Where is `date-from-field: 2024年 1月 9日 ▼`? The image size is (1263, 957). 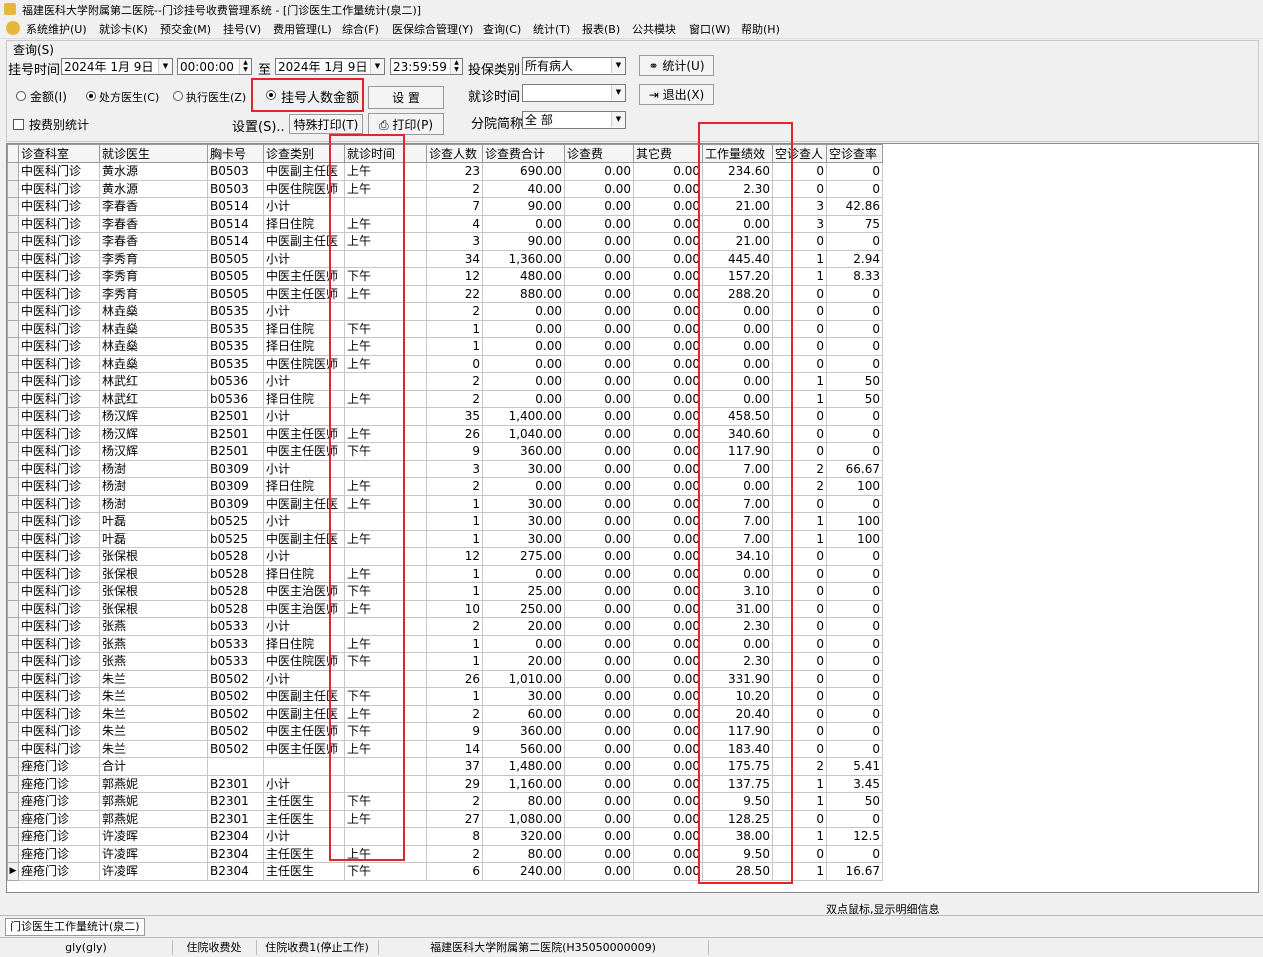
date-from-field: 2024年 1月 9日 ▼ is located at coordinates (117, 66).